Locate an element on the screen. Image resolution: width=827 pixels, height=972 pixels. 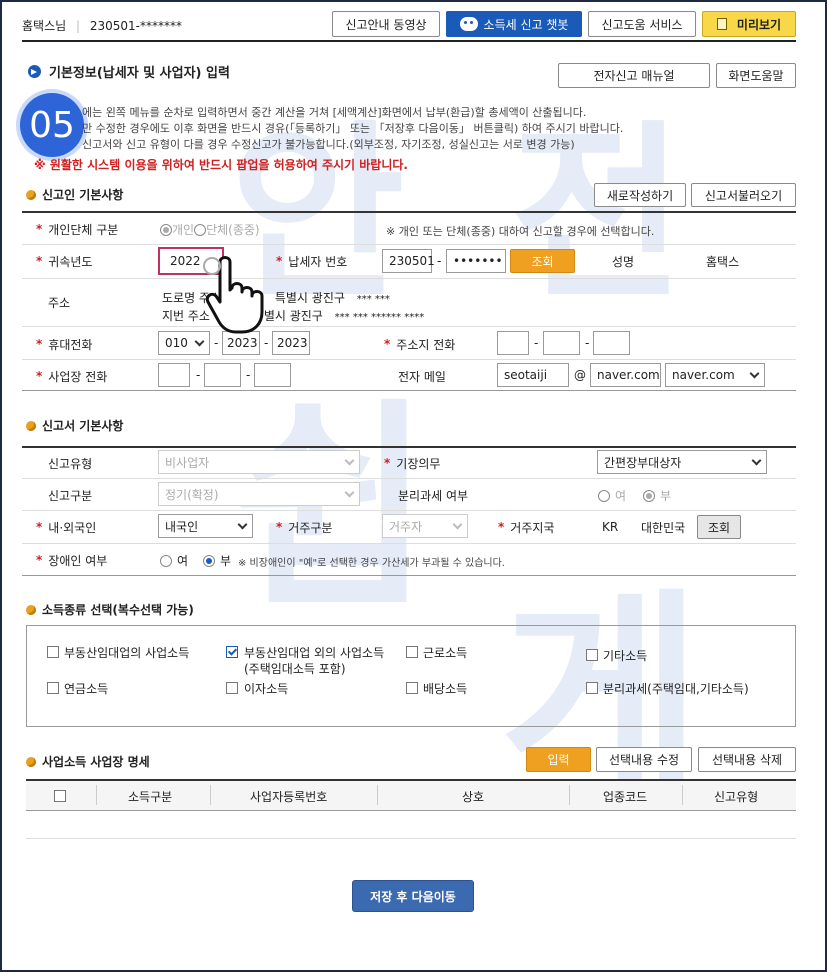
report-class-select: 정기(확정) is located at coordinates (259, 494).